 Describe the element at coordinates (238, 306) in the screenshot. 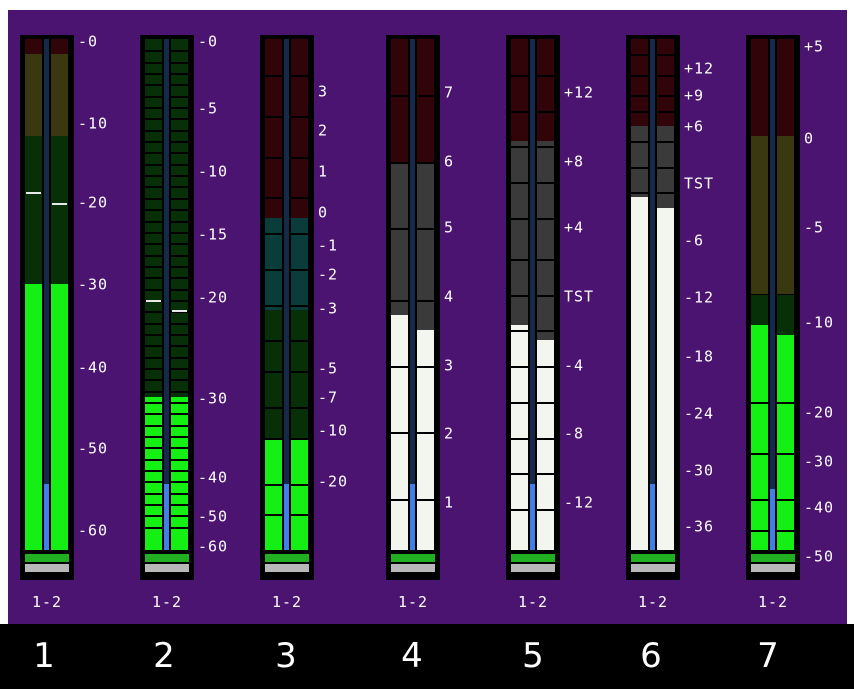

I see `meter-scale-2: -0 -5 -10 -15 -20 -30 -40 -50 -60` at that location.